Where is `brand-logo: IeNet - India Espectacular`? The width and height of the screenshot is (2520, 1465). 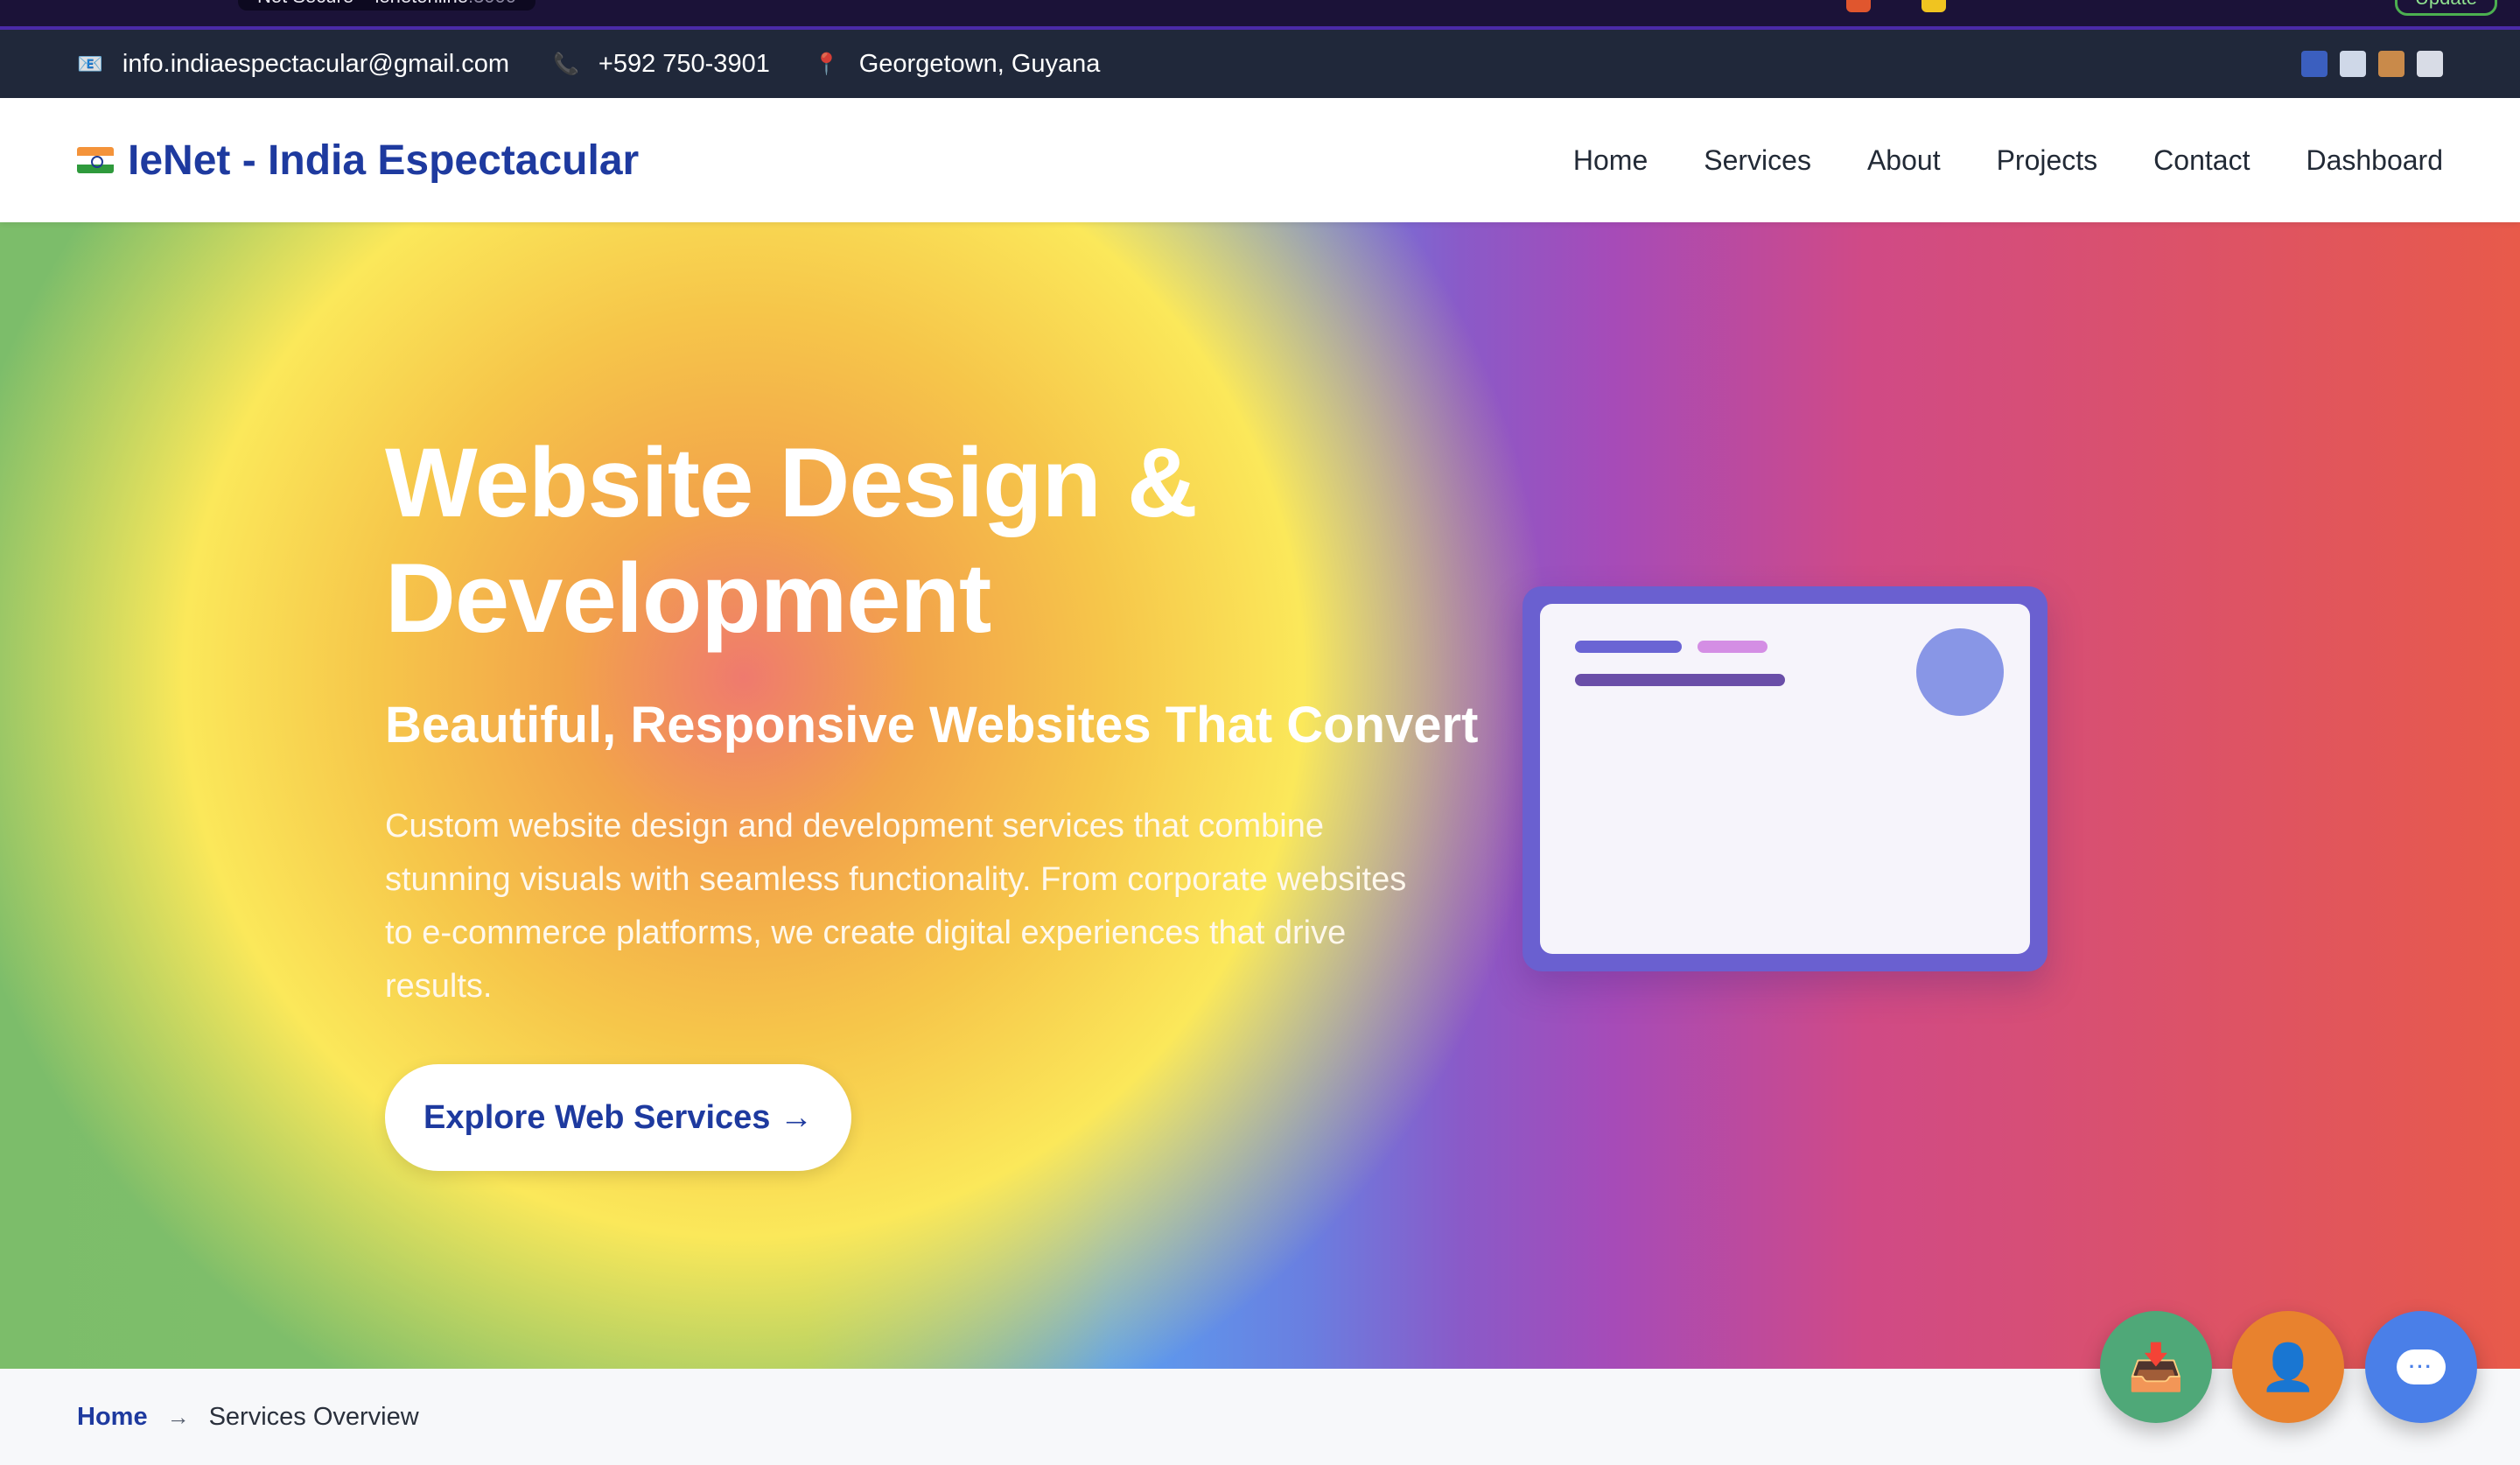
brand-logo: IeNet - India Espectacular is located at coordinates (358, 161).